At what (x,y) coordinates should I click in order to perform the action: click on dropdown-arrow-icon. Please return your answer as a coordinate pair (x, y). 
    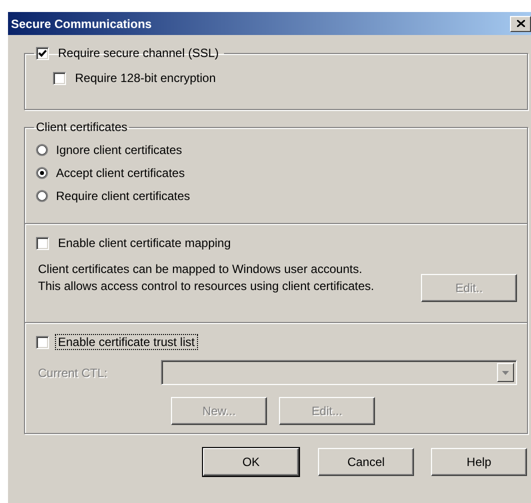
    Looking at the image, I should click on (505, 372).